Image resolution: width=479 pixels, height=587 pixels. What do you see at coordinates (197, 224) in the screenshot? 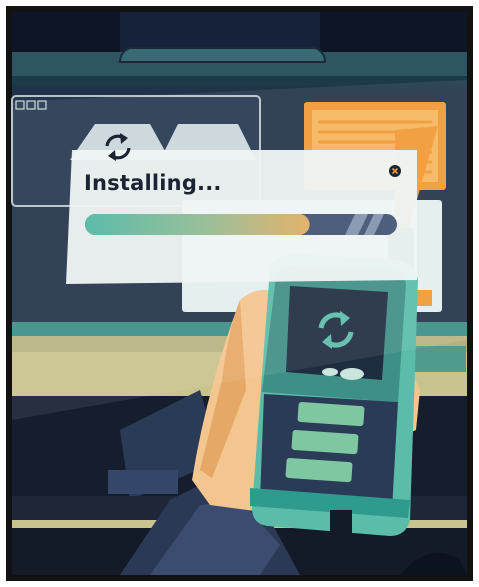
I see `progress-fill` at bounding box center [197, 224].